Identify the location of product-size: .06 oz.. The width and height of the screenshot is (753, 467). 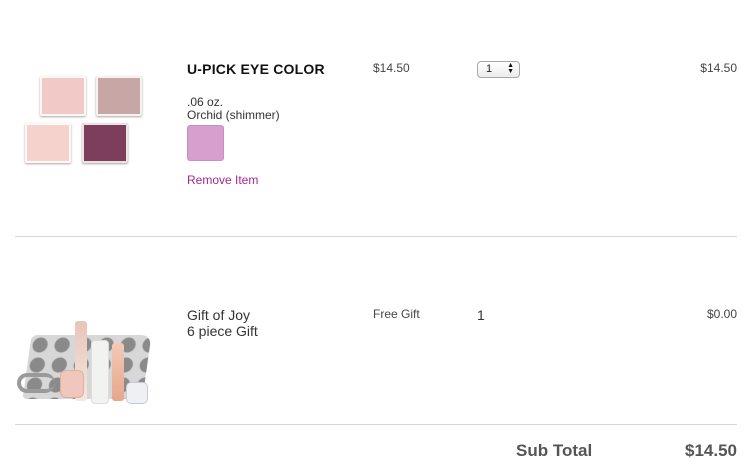
(205, 102).